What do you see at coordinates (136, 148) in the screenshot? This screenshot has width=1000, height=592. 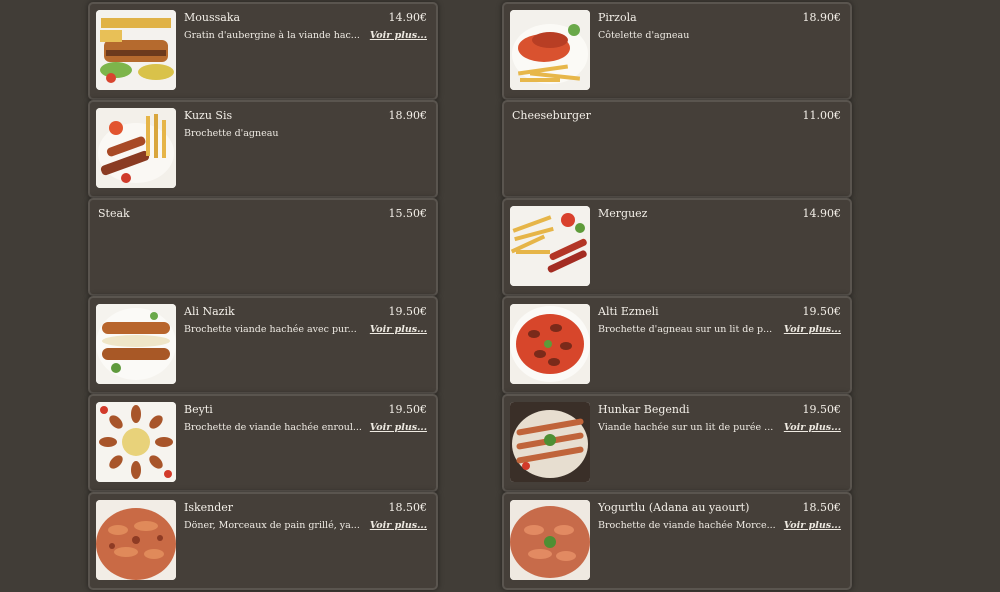 I see `kuzu-sis-photo` at bounding box center [136, 148].